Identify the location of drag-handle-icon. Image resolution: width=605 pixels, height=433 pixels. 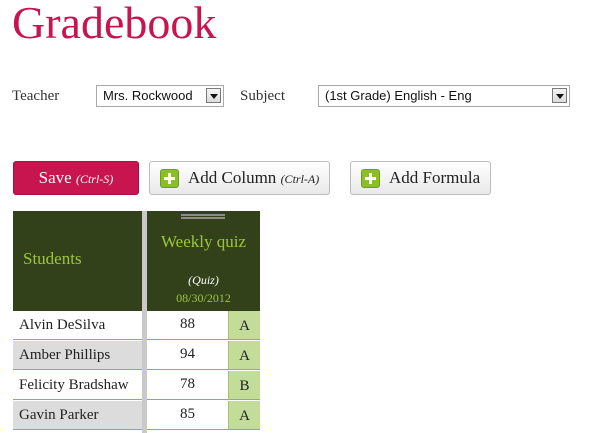
(203, 216).